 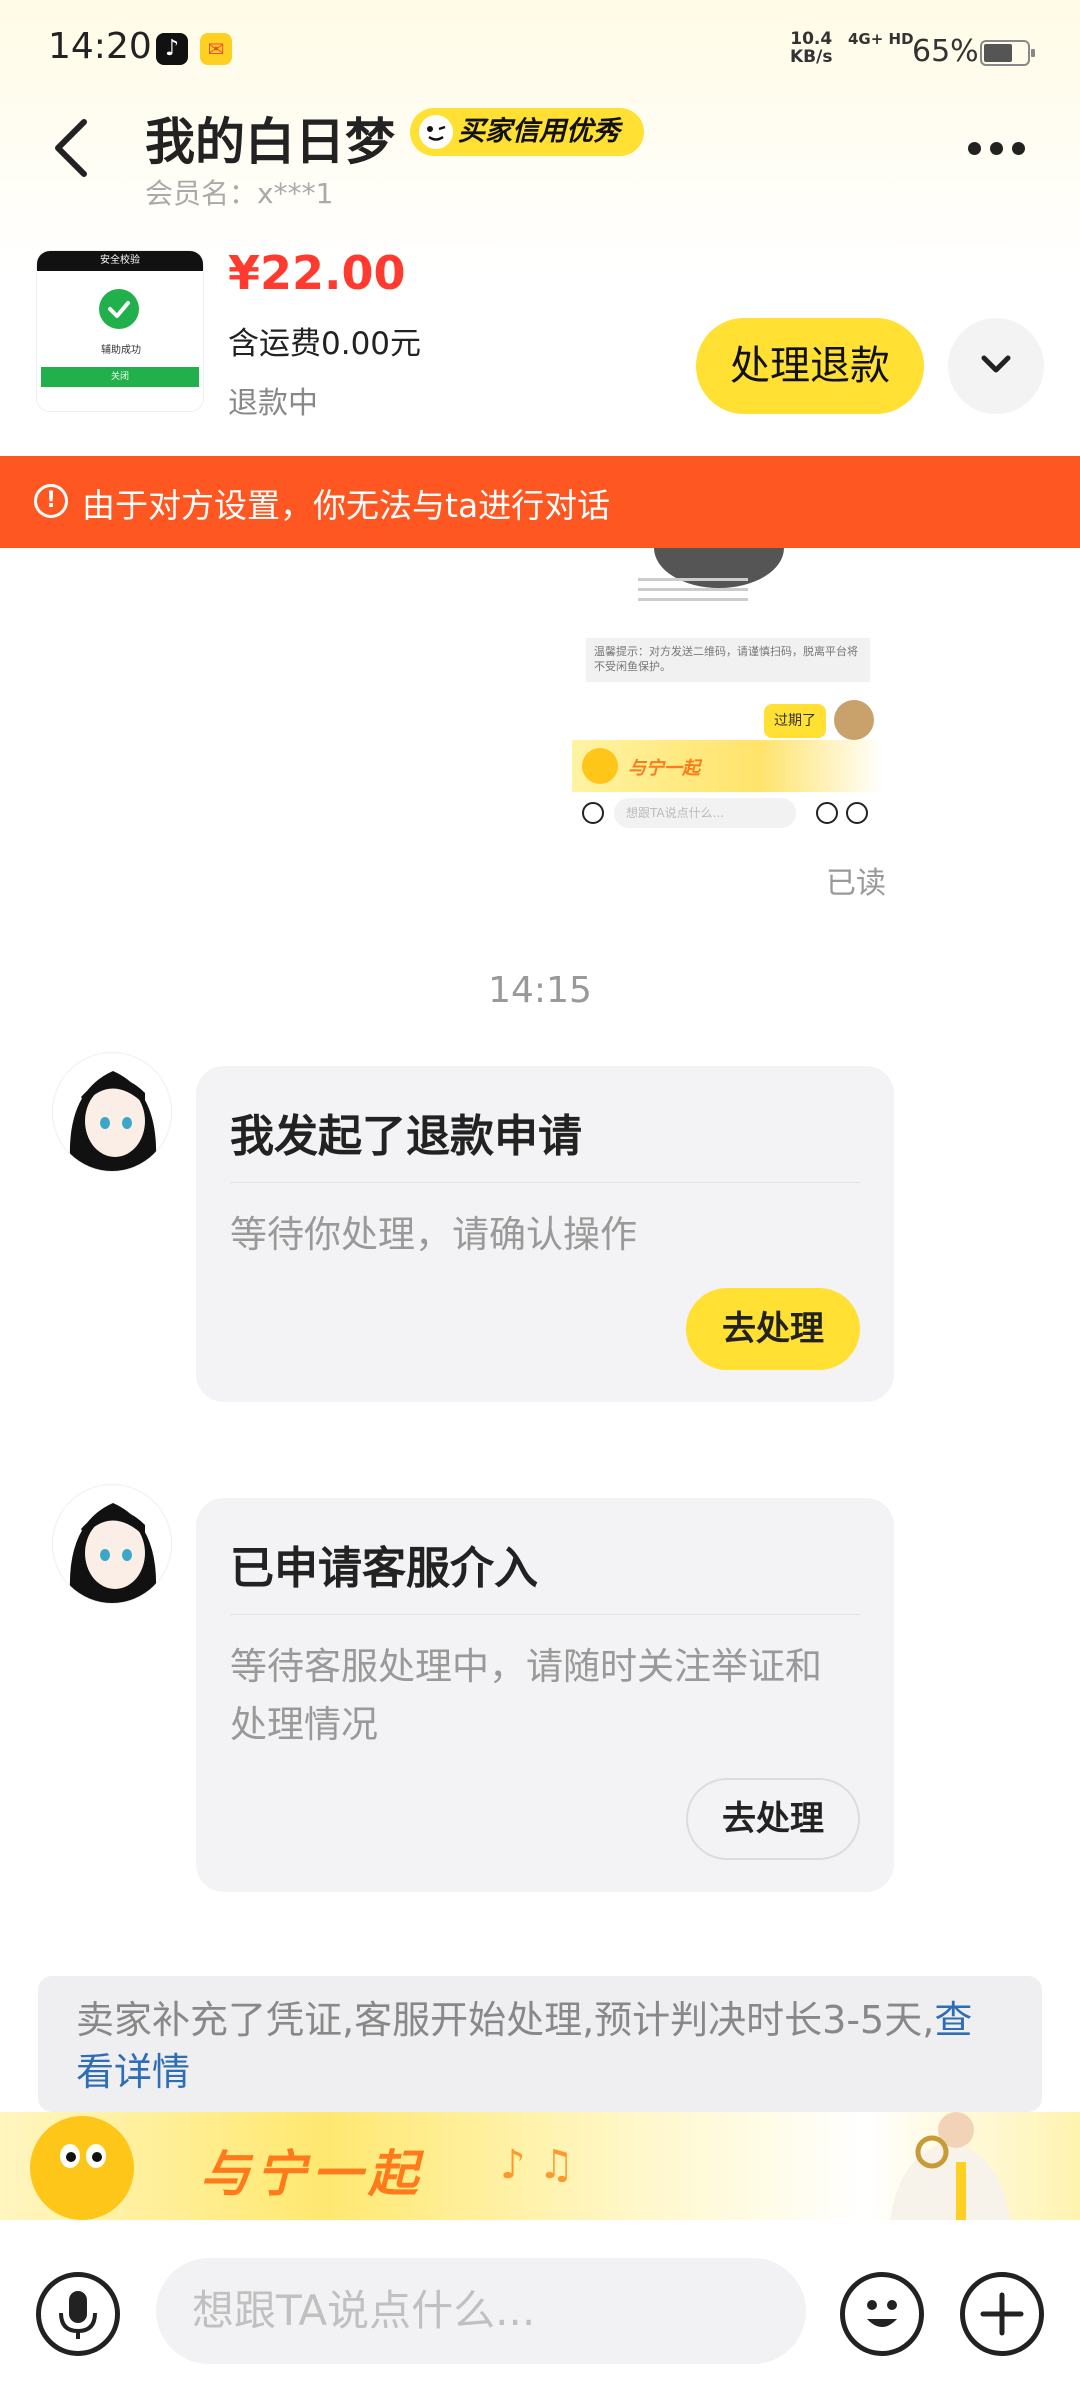 I want to click on mic-icon, so click(x=593, y=813).